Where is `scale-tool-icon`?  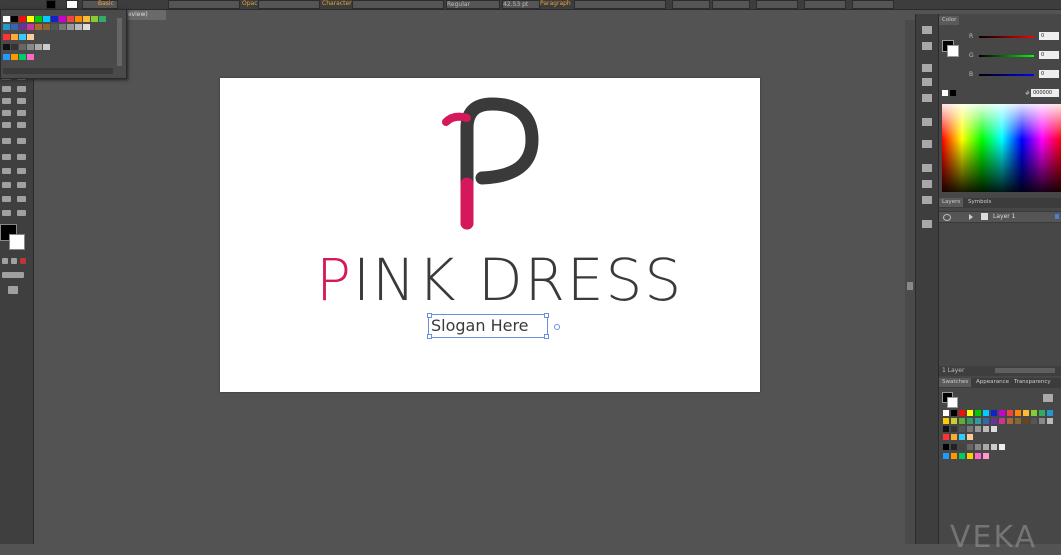 scale-tool-icon is located at coordinates (21, 125).